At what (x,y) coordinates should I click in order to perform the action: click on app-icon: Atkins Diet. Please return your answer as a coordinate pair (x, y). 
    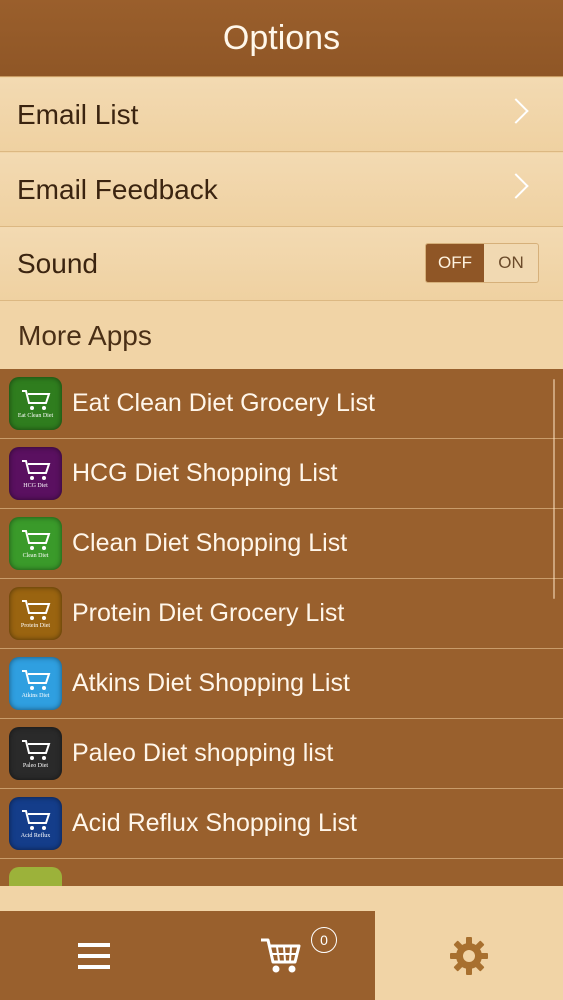
    Looking at the image, I should click on (35, 683).